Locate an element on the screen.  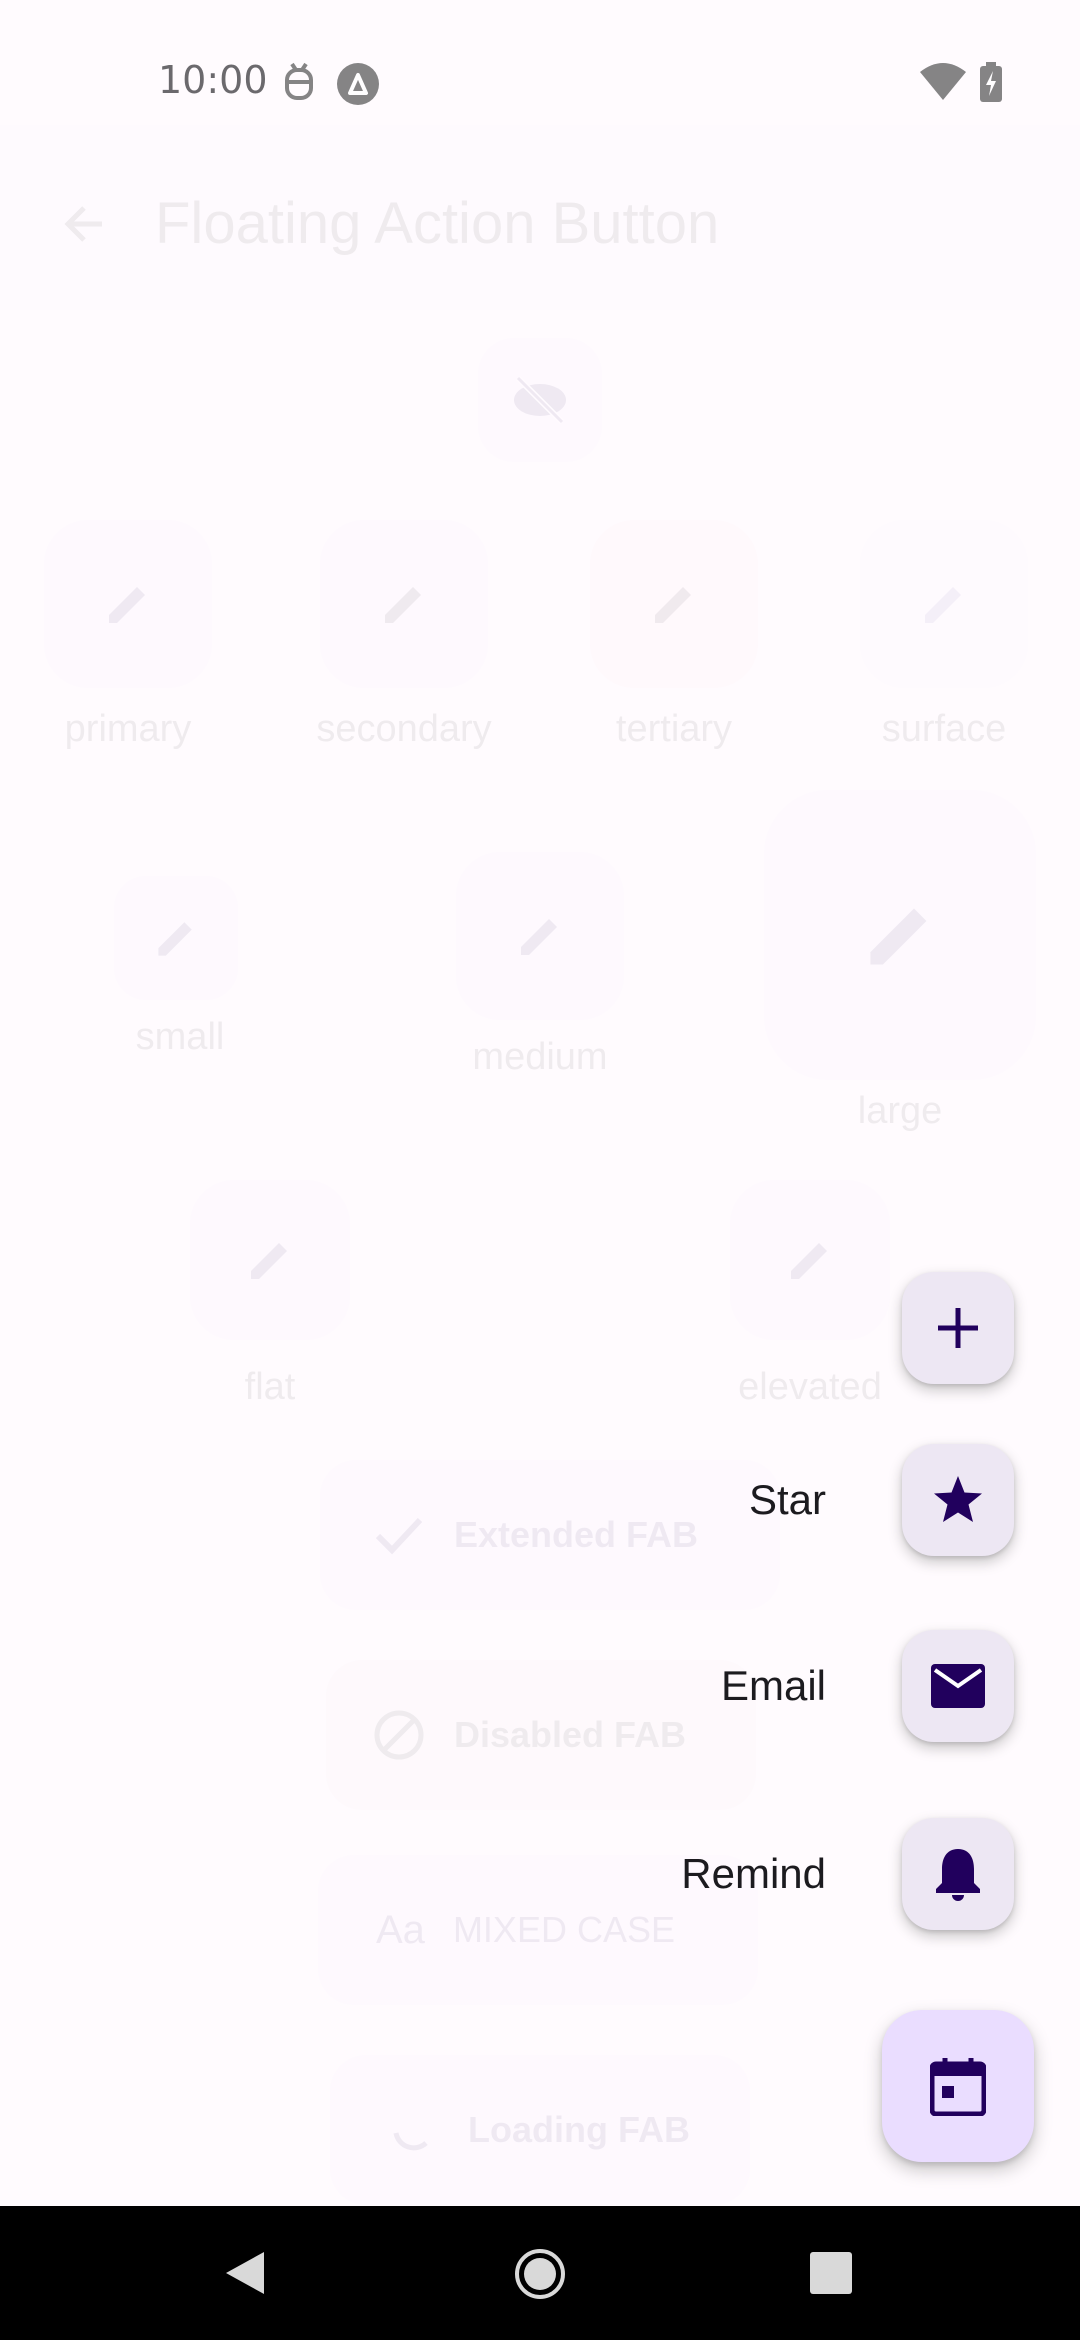
back-nav-icon is located at coordinates (245, 2273).